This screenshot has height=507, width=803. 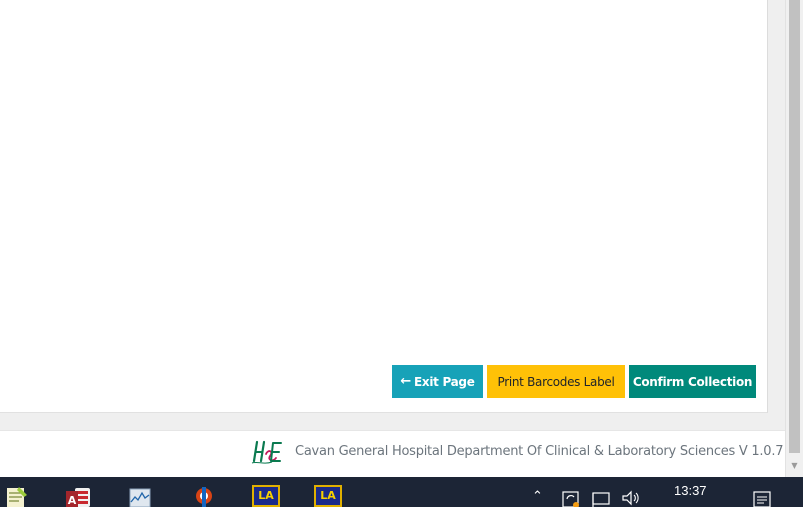 I want to click on volume-icon, so click(x=631, y=498).